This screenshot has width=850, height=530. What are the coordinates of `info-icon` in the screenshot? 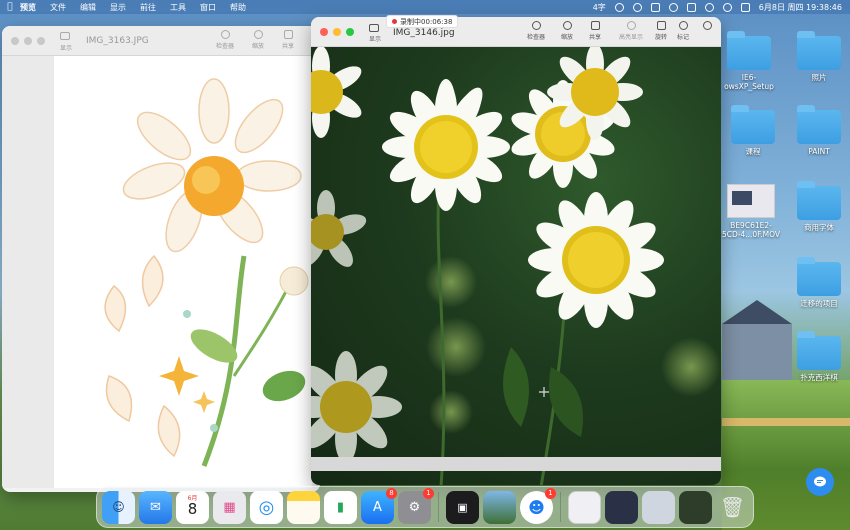 It's located at (225, 34).